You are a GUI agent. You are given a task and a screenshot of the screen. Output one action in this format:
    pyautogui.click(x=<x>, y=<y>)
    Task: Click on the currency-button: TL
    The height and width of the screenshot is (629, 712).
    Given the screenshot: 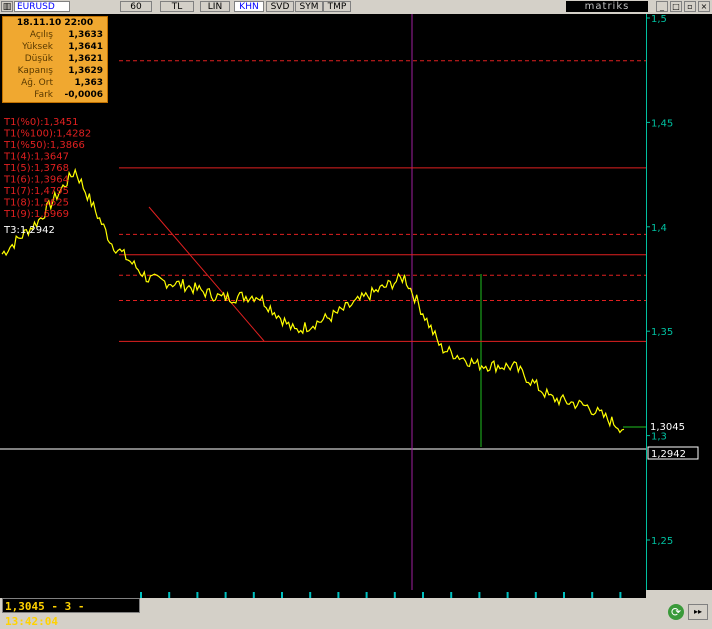 What is the action you would take?
    pyautogui.click(x=177, y=6)
    